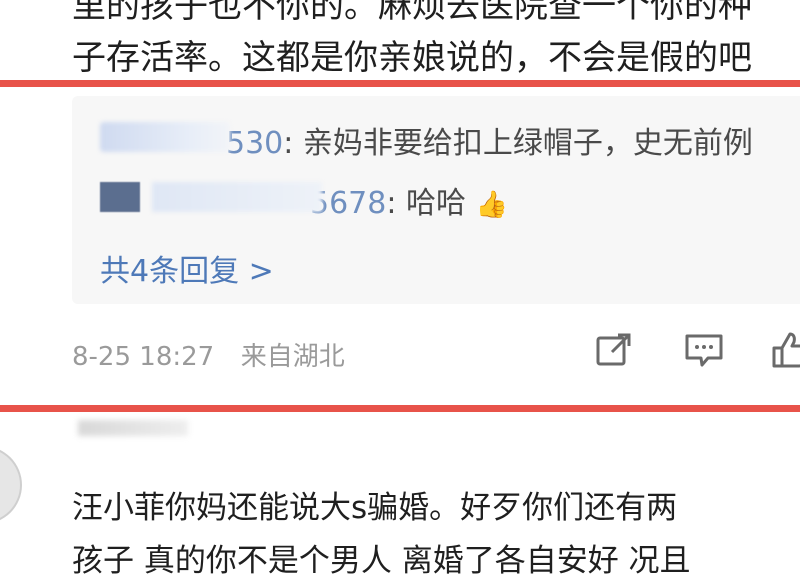 The height and width of the screenshot is (585, 800). I want to click on share-icon, so click(614, 350).